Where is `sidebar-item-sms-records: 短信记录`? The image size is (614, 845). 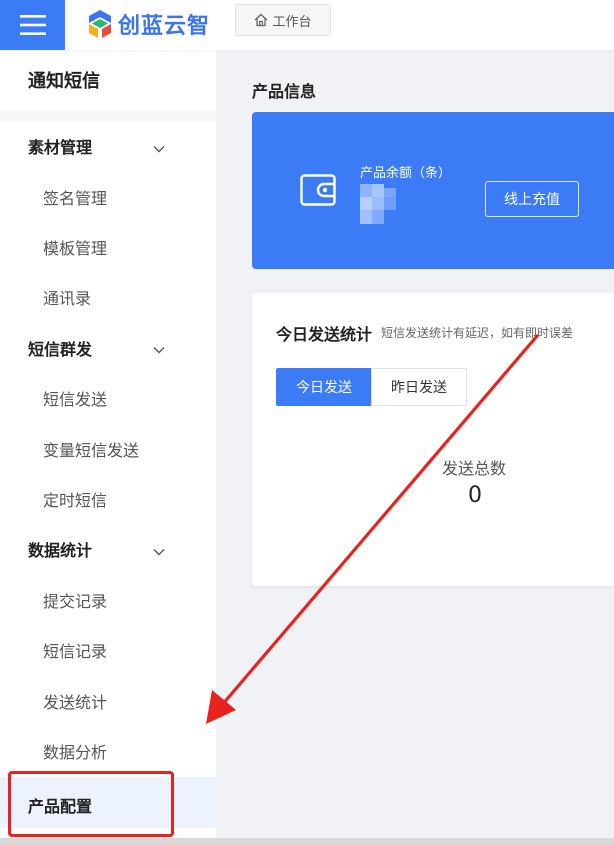 sidebar-item-sms-records: 短信记录 is located at coordinates (75, 652).